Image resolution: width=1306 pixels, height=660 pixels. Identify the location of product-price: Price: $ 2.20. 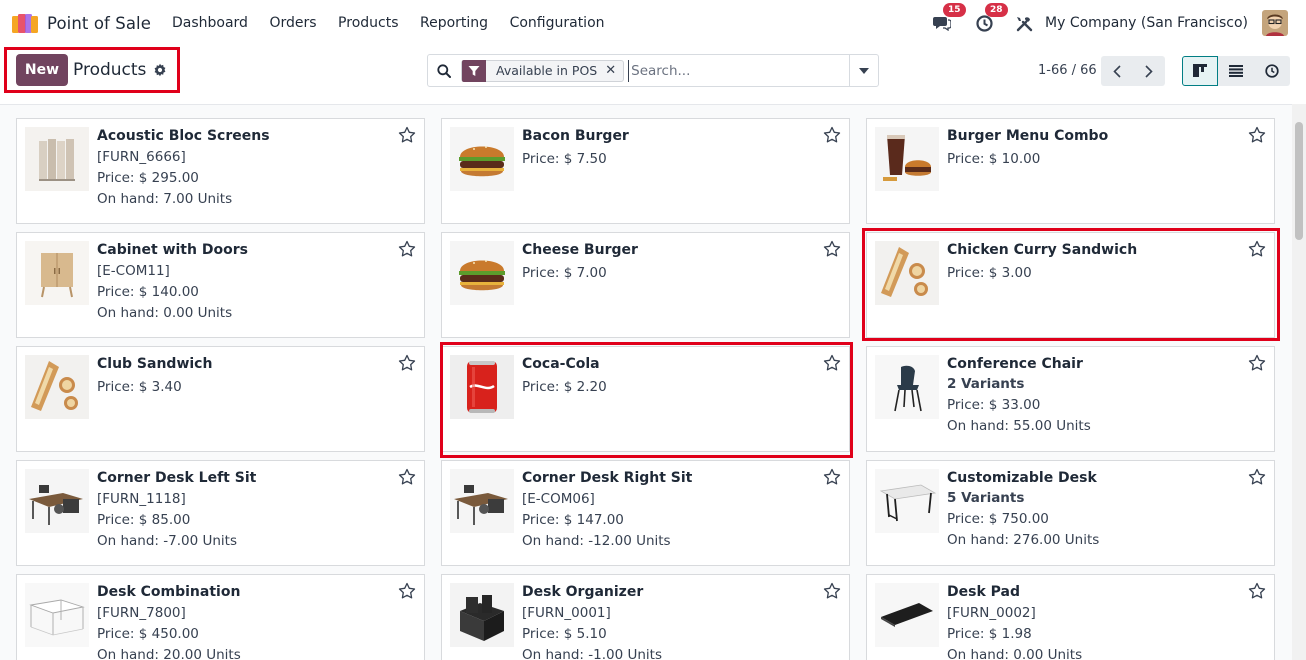
(564, 387).